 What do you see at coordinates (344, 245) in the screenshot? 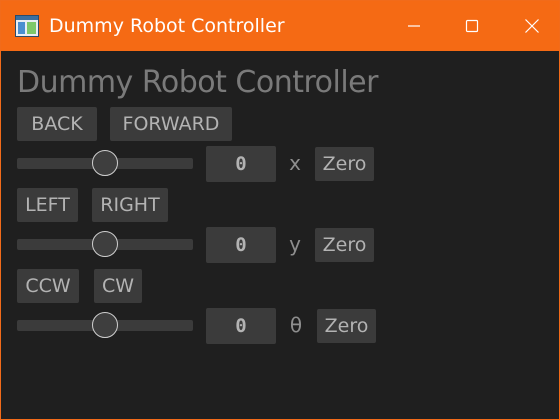
I see `y-zero-button: Zero` at bounding box center [344, 245].